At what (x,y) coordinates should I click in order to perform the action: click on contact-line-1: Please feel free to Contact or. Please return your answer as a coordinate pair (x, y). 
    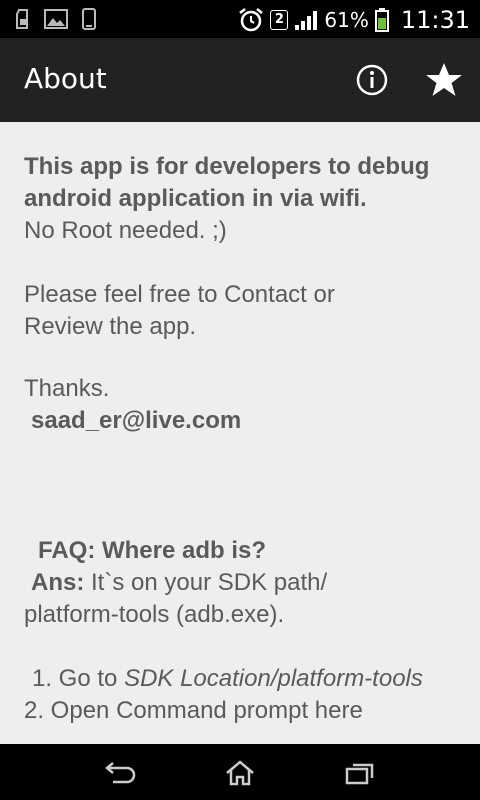
    Looking at the image, I should click on (179, 294).